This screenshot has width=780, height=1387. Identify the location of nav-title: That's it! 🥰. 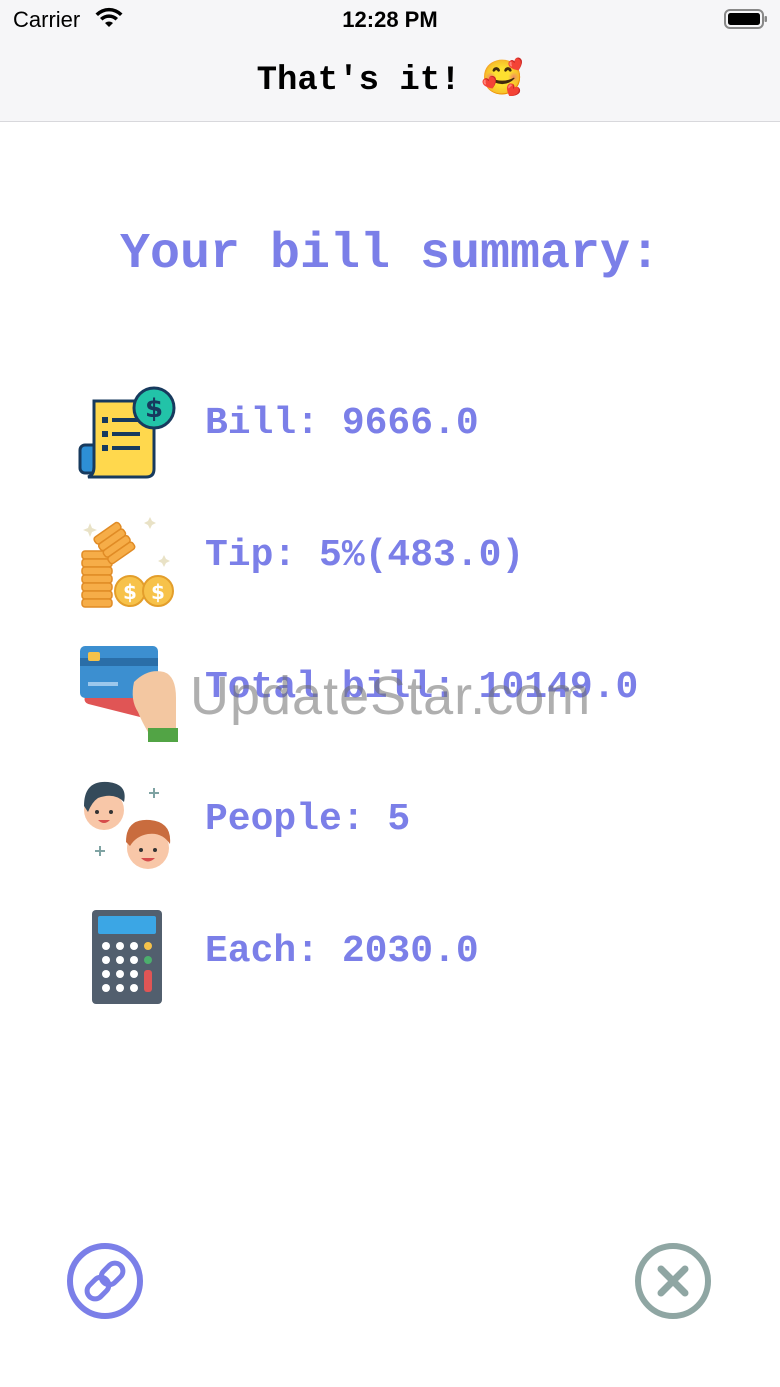
(390, 79).